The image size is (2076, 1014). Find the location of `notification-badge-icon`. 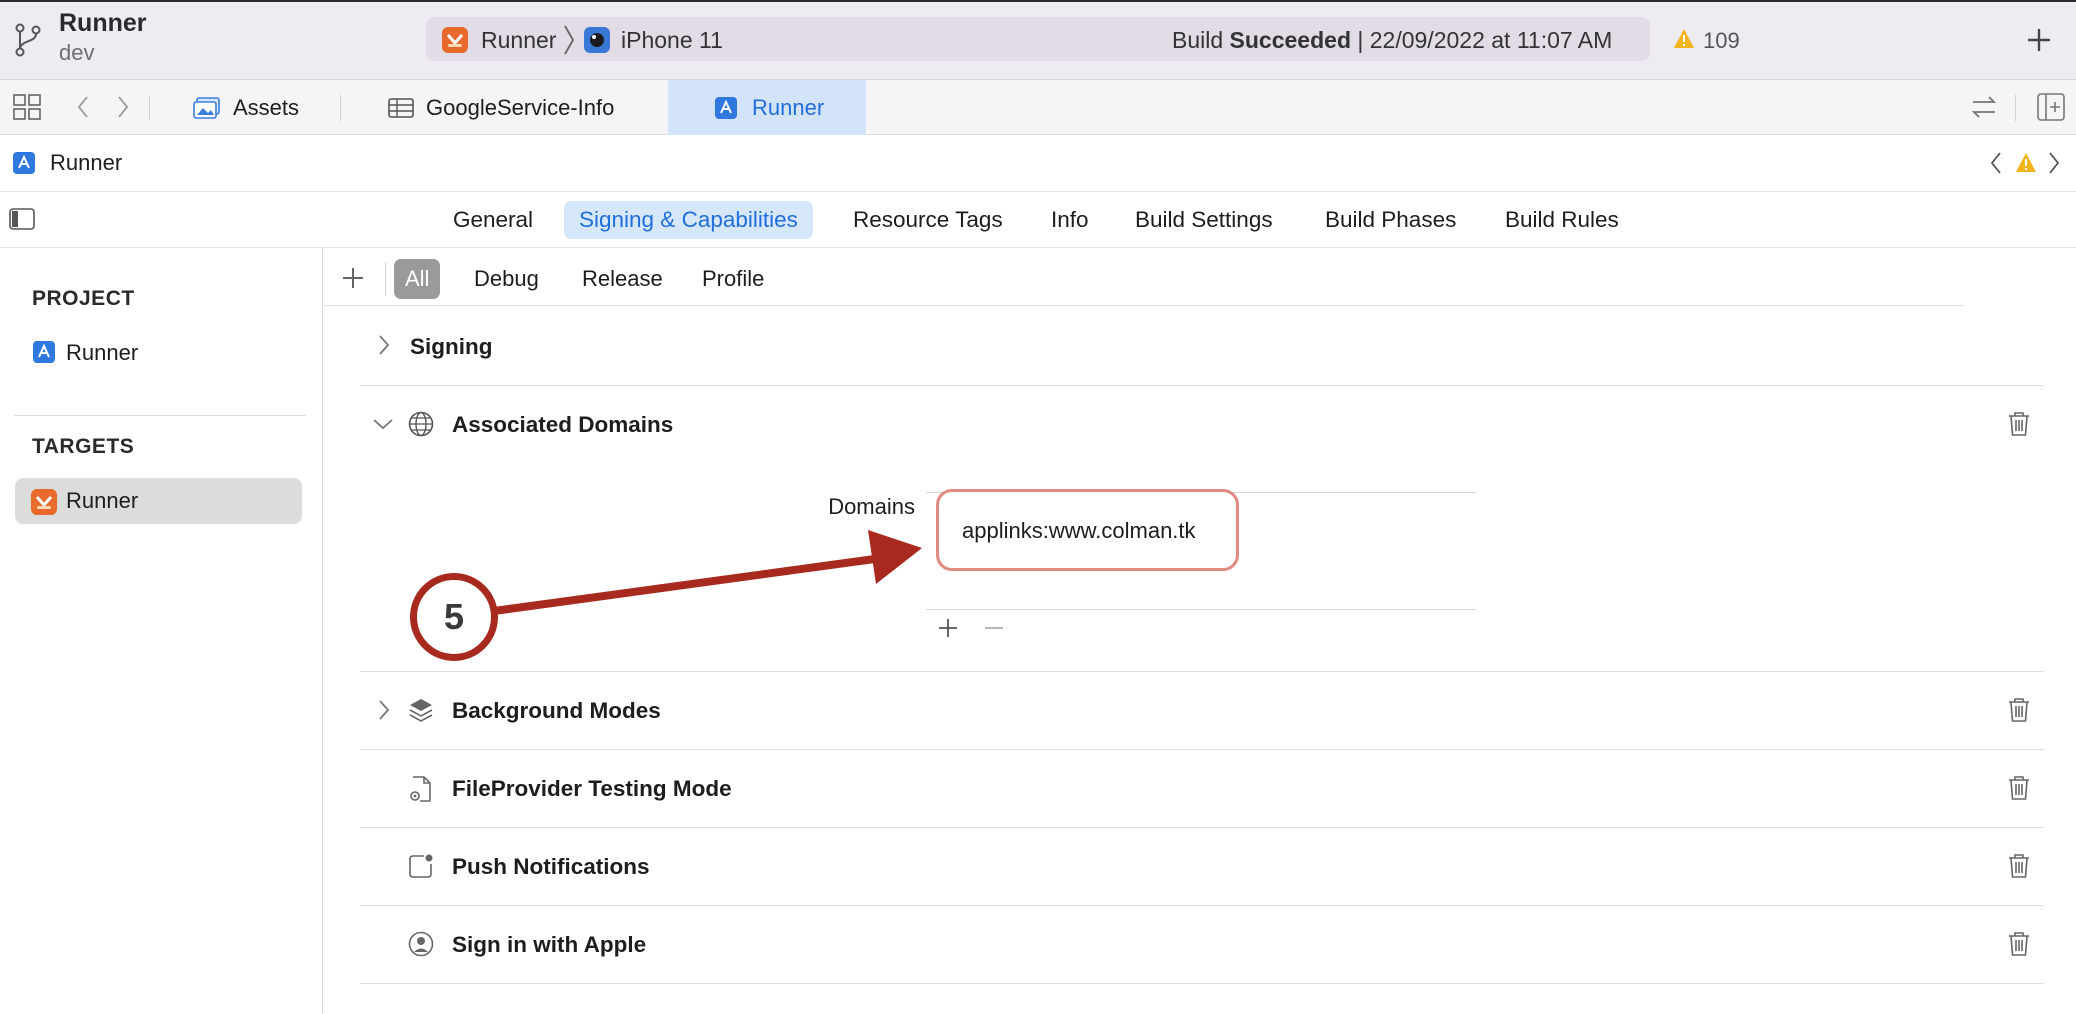

notification-badge-icon is located at coordinates (421, 866).